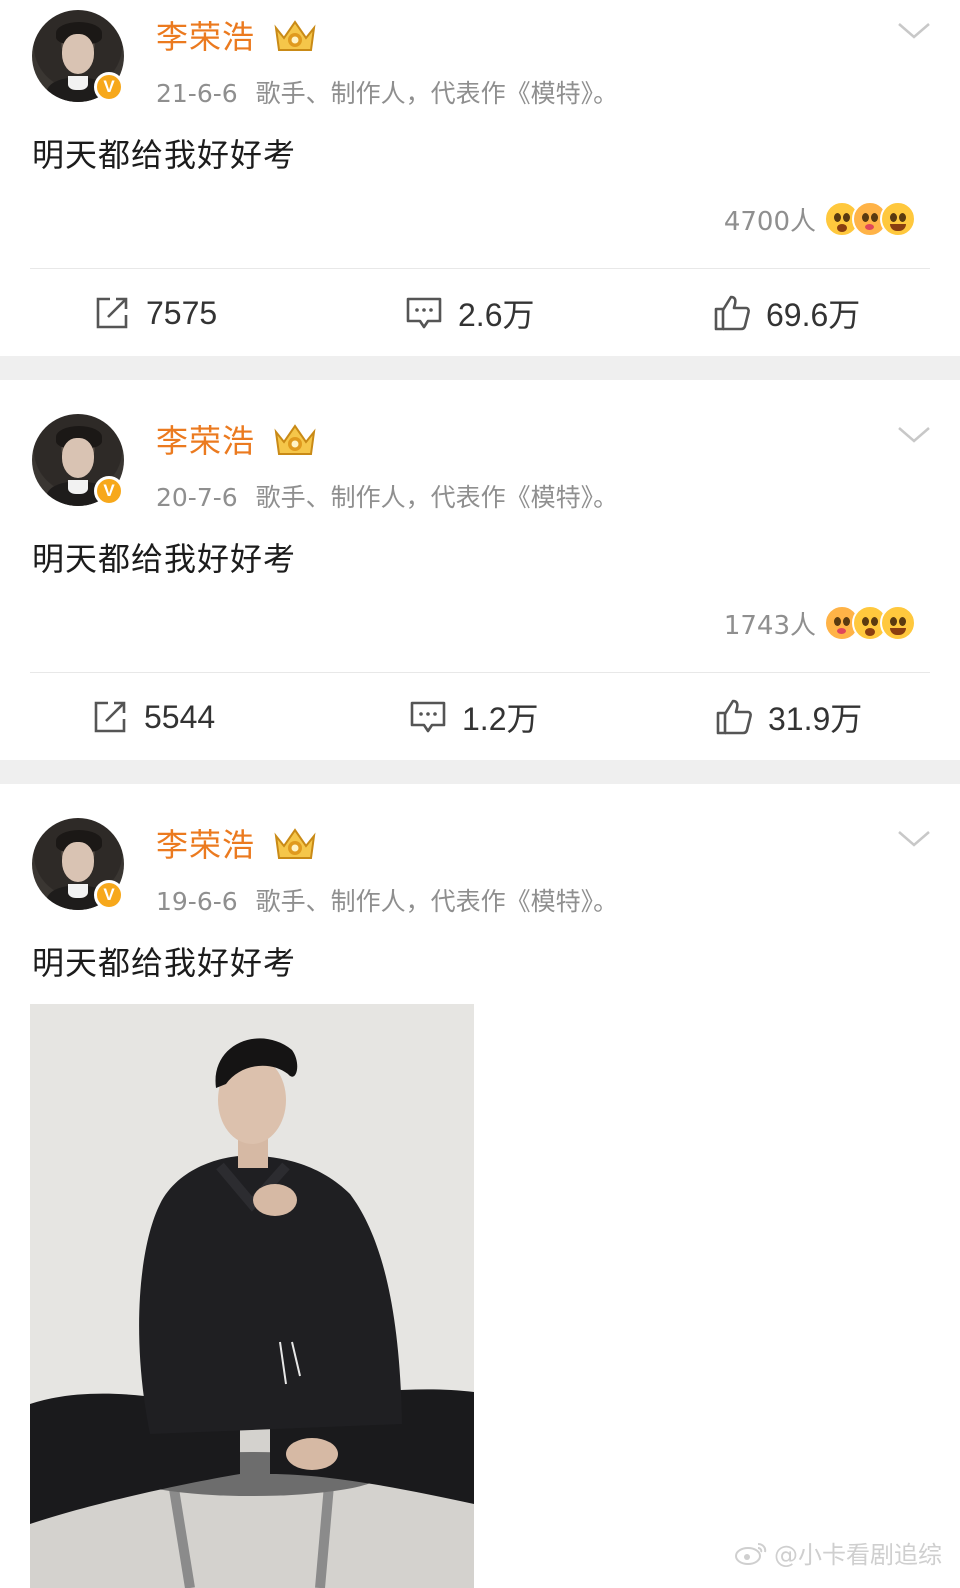  Describe the element at coordinates (769, 221) in the screenshot. I see `reaction-count: 4700人` at that location.